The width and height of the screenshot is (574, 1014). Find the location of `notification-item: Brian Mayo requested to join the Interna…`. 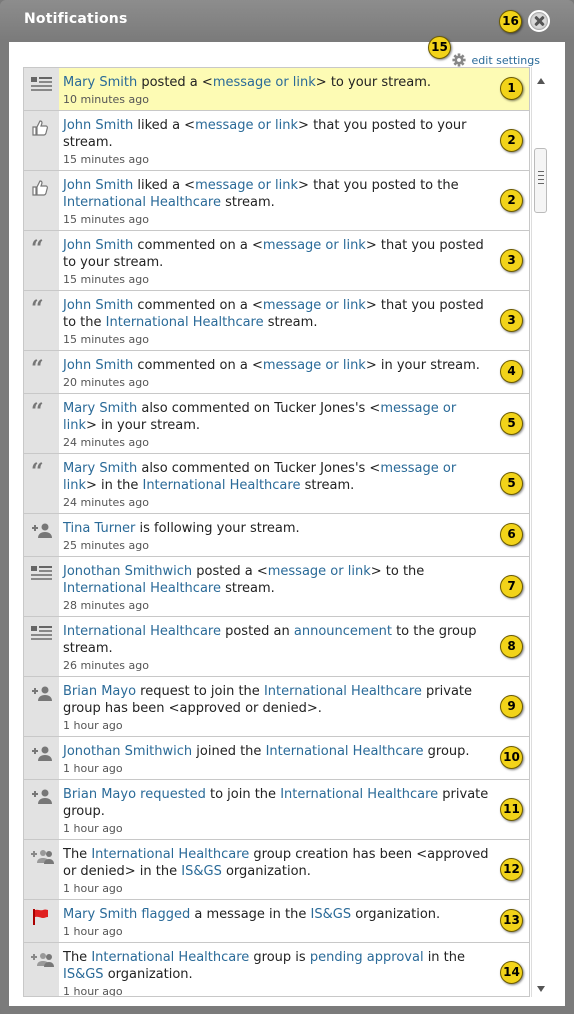

notification-item: Brian Mayo requested to join the Interna… is located at coordinates (276, 810).